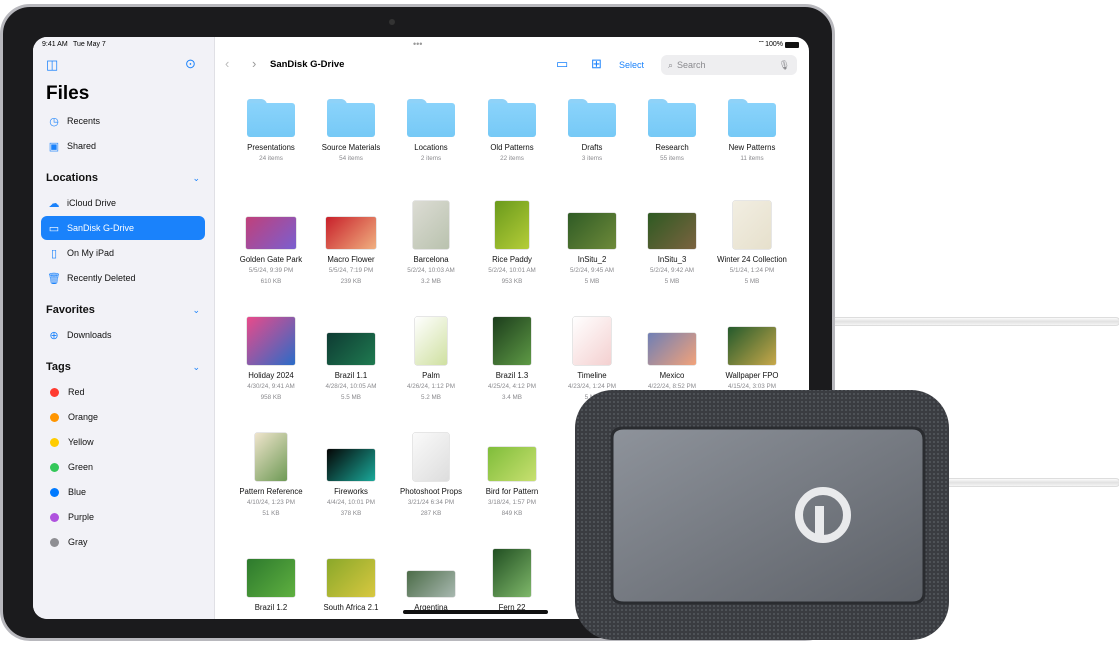 The image size is (1119, 645). What do you see at coordinates (431, 358) in the screenshot?
I see `file-item: Palm 4/26/24, 1:12 PM 5.2 MB` at bounding box center [431, 358].